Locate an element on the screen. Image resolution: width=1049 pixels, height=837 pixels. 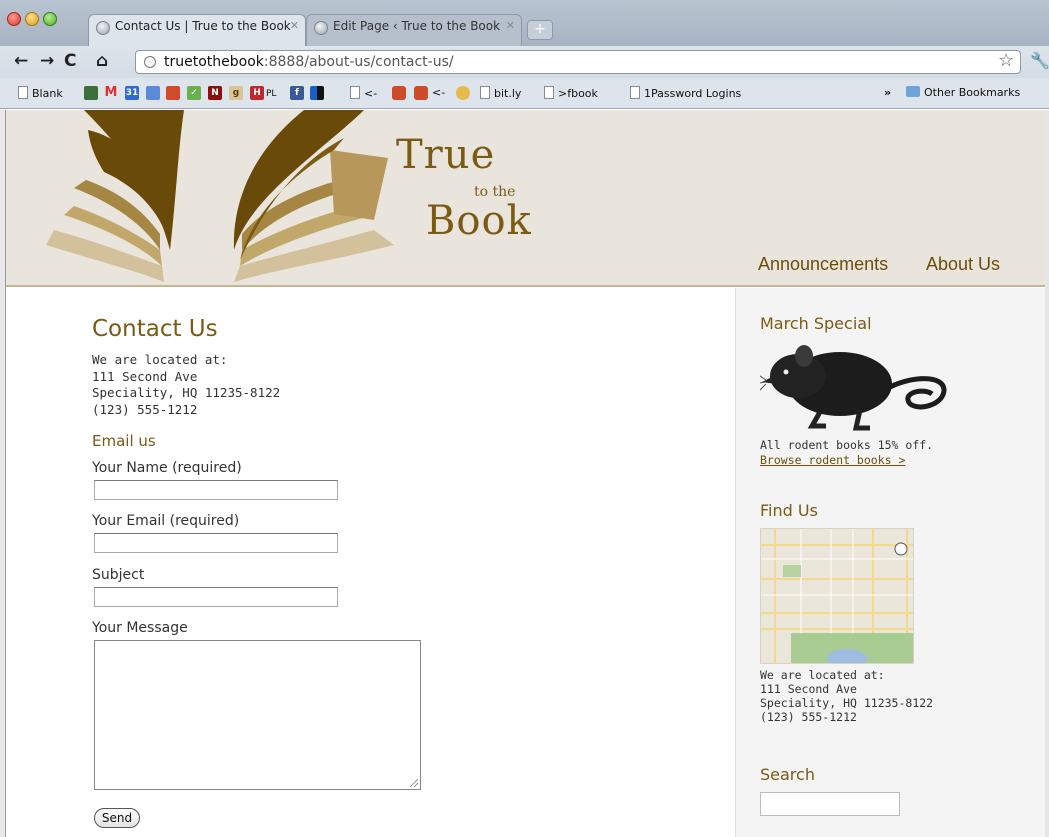
bookmark-1password: 1Password Logins is located at coordinates (685, 93).